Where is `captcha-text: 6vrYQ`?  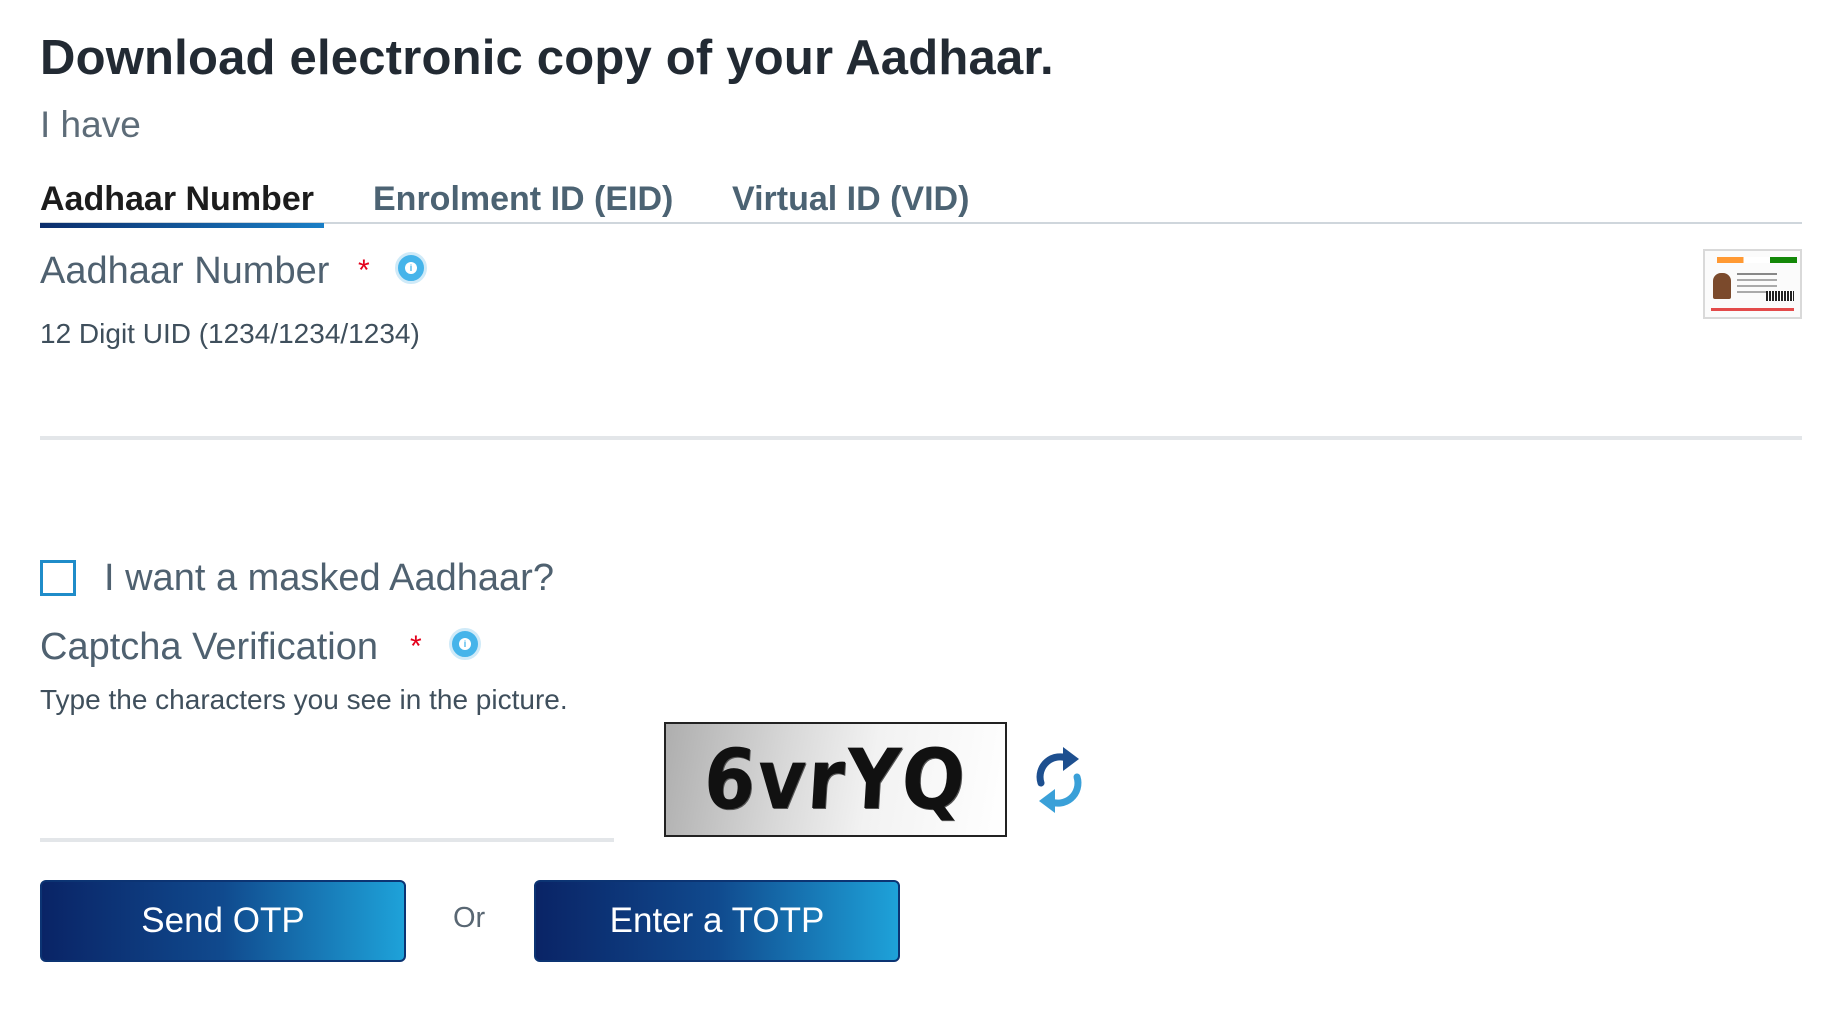 captcha-text: 6vrYQ is located at coordinates (835, 779).